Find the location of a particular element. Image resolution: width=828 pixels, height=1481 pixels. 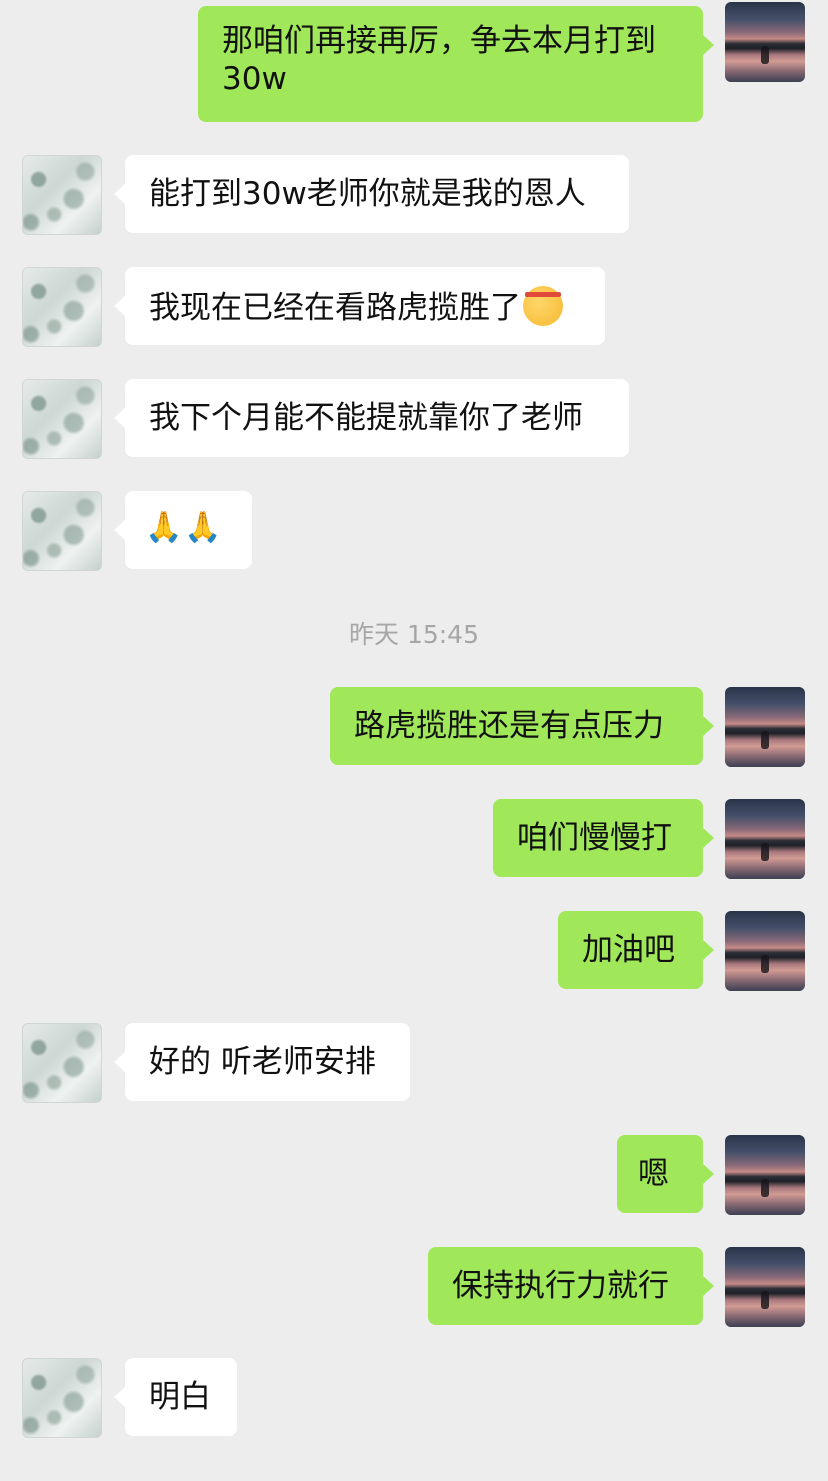

message-bubble-received: 我现在已经在看路虎揽胜了 is located at coordinates (359, 306).